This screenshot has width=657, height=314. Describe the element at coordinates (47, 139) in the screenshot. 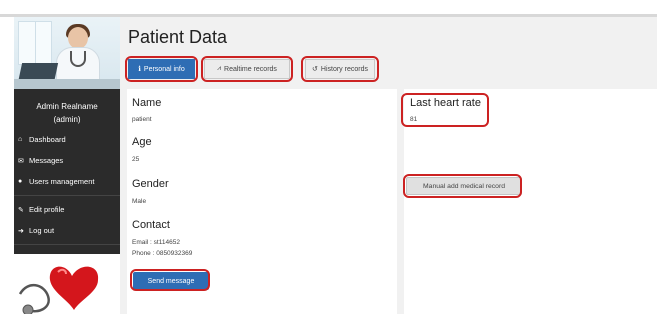

I see `sidebar-item-label: Dashboard` at that location.